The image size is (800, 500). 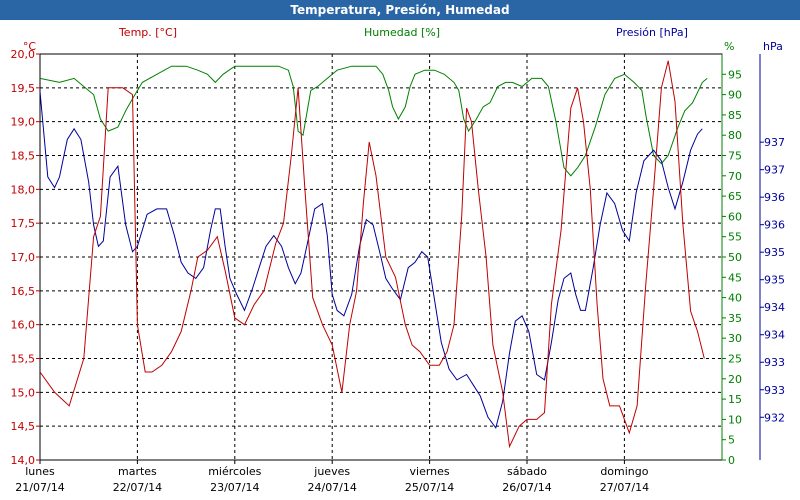 I want to click on title-bar: Temperatura, Presión, Humedad, so click(x=400, y=10).